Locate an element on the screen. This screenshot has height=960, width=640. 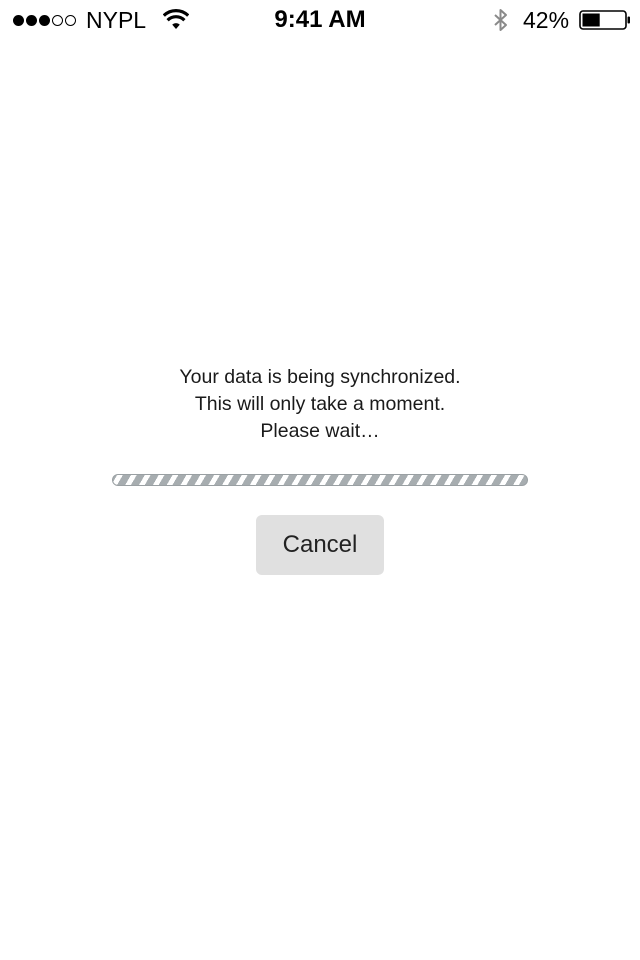
battery-level-fill is located at coordinates (591, 20).